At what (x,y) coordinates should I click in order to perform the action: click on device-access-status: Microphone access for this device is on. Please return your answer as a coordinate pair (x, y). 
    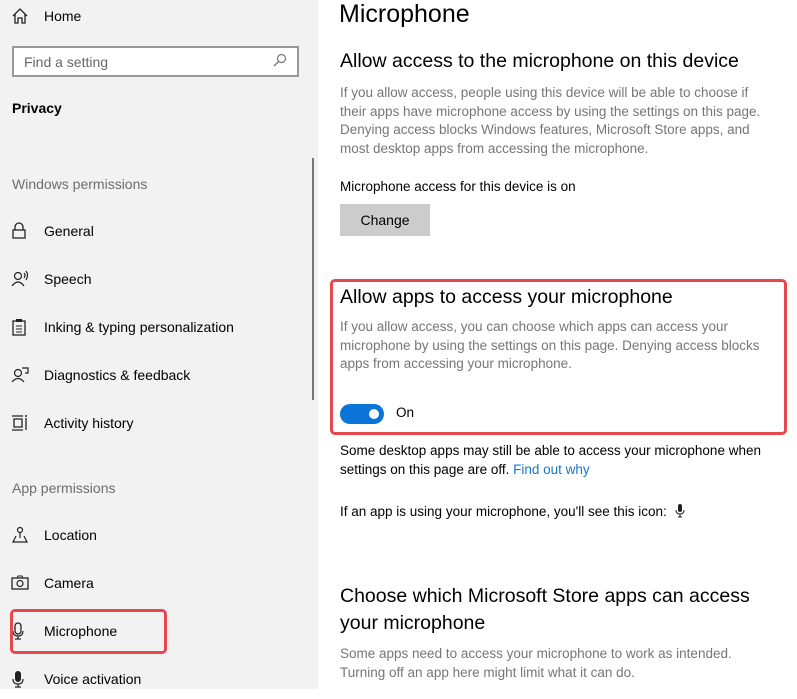
    Looking at the image, I should click on (458, 186).